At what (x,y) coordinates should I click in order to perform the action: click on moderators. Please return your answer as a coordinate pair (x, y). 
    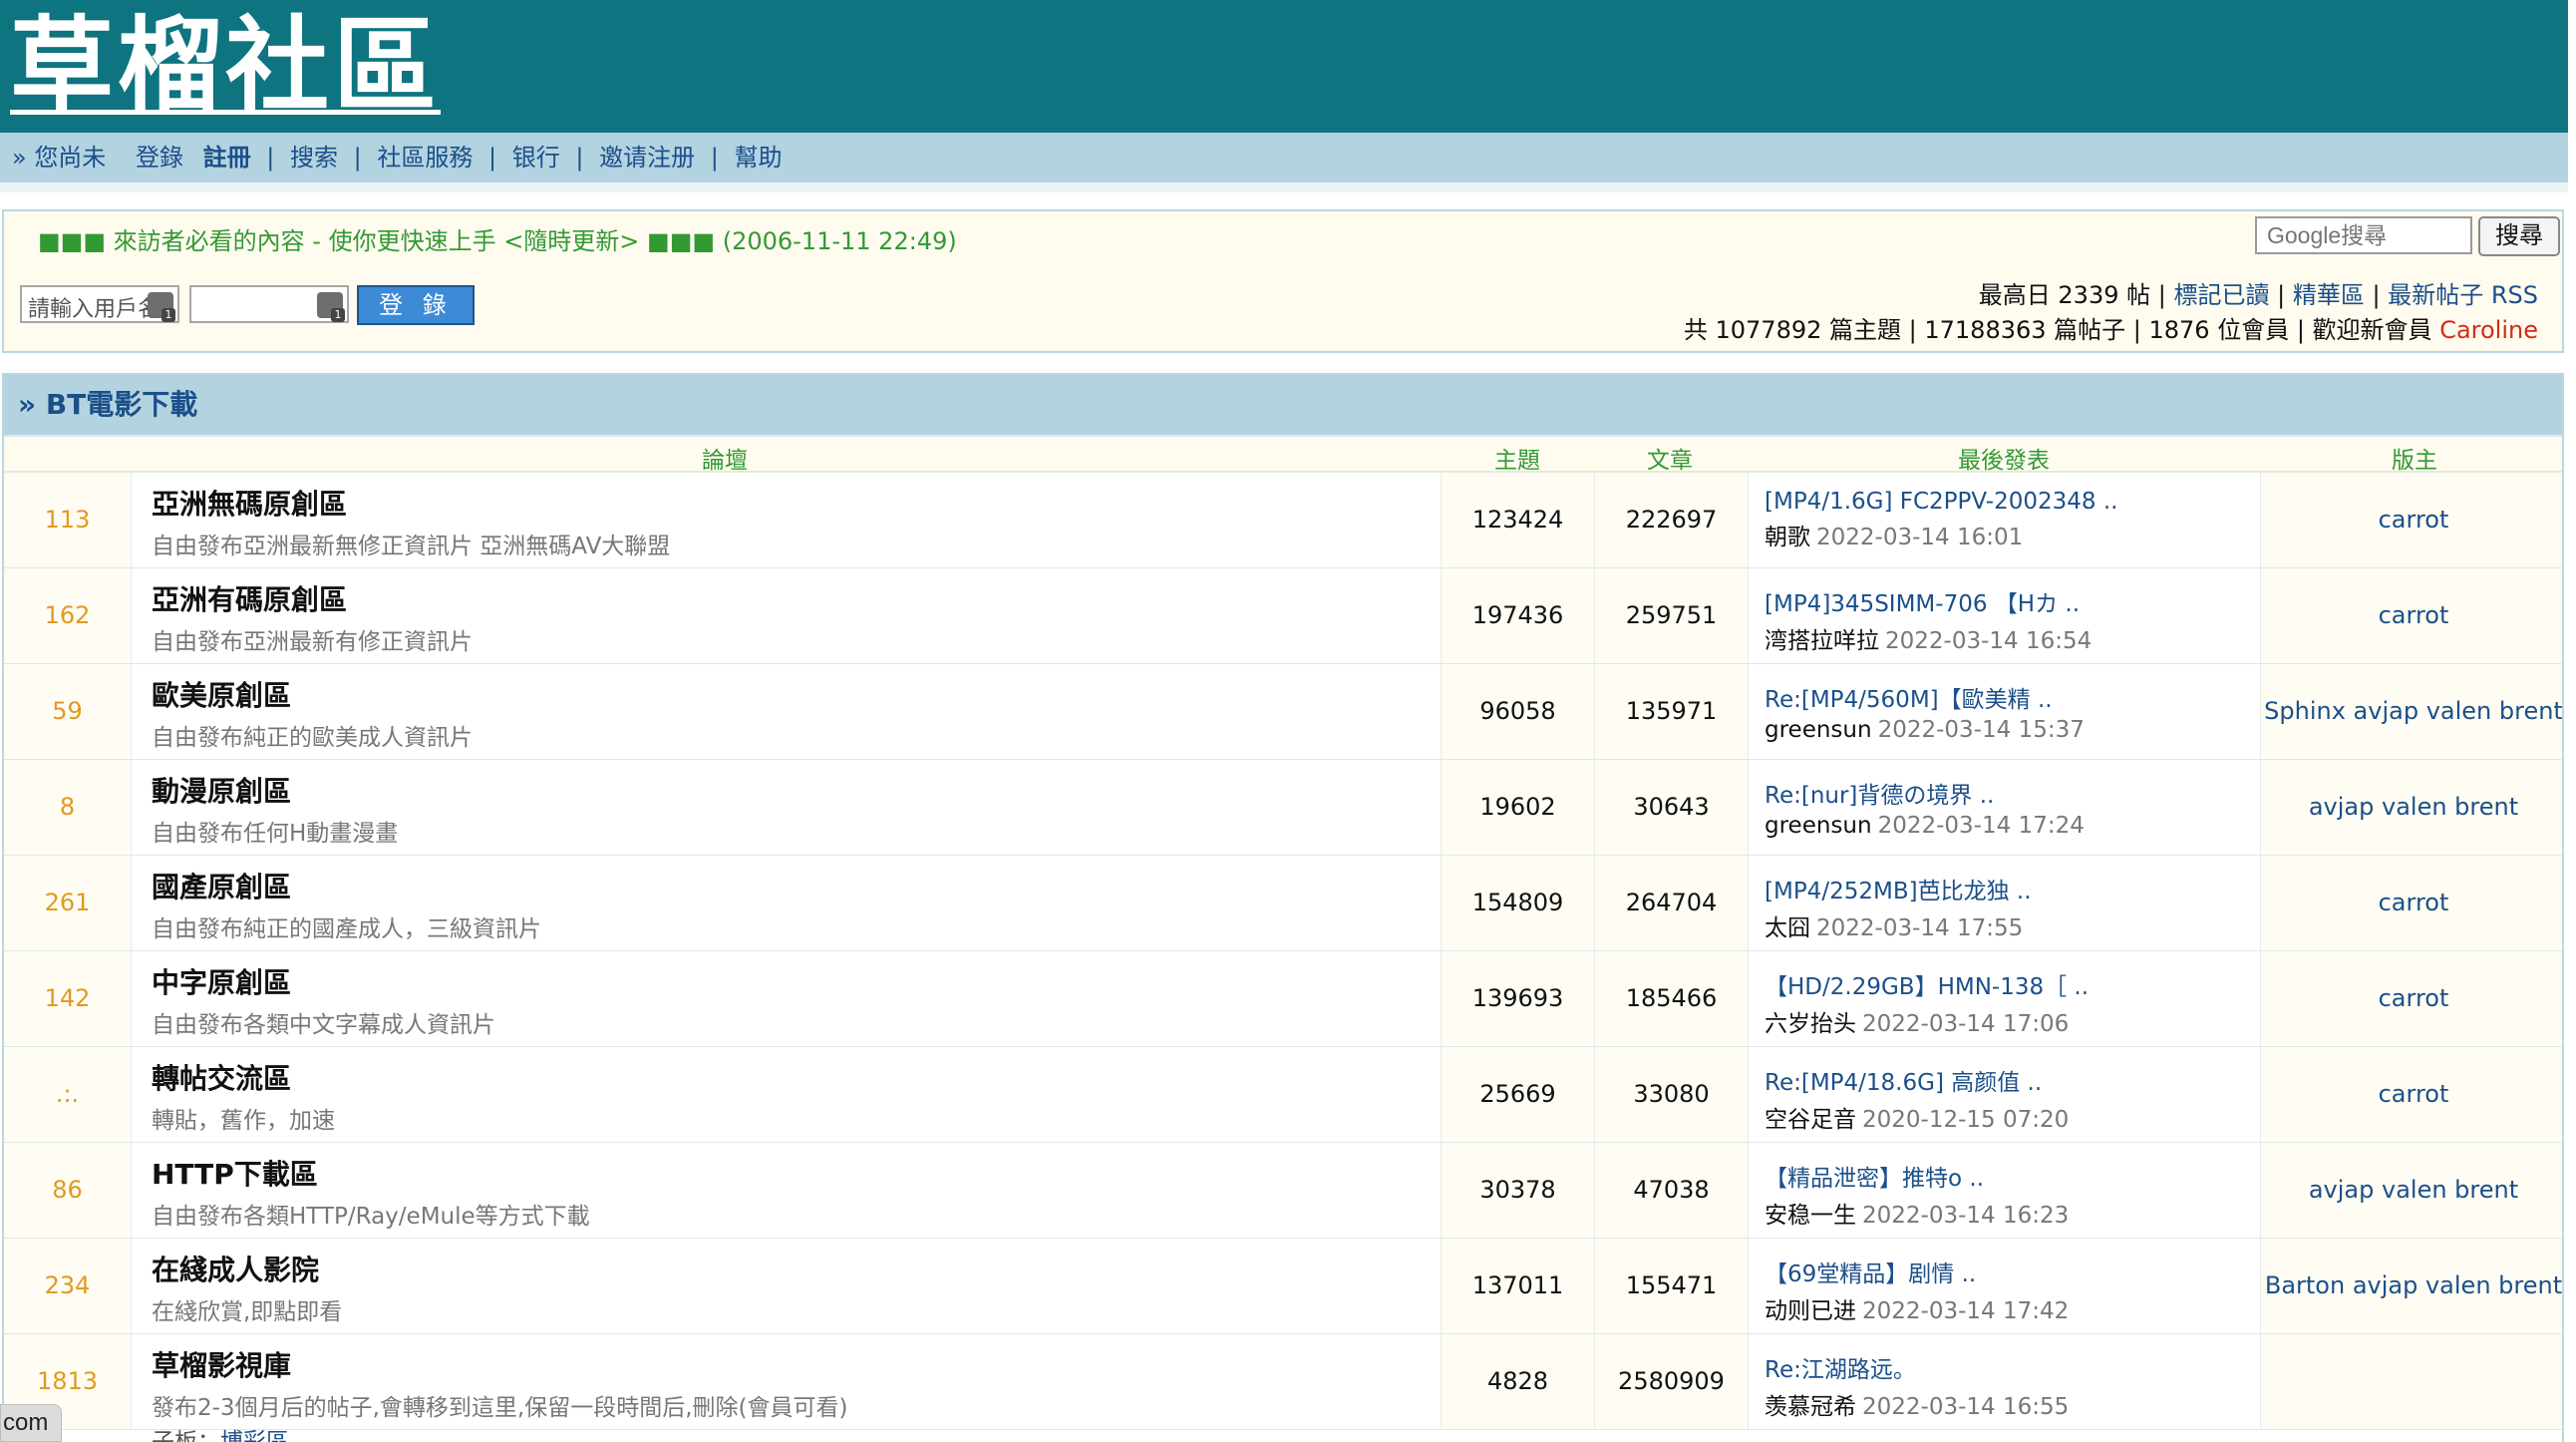
    Looking at the image, I should click on (2411, 1381).